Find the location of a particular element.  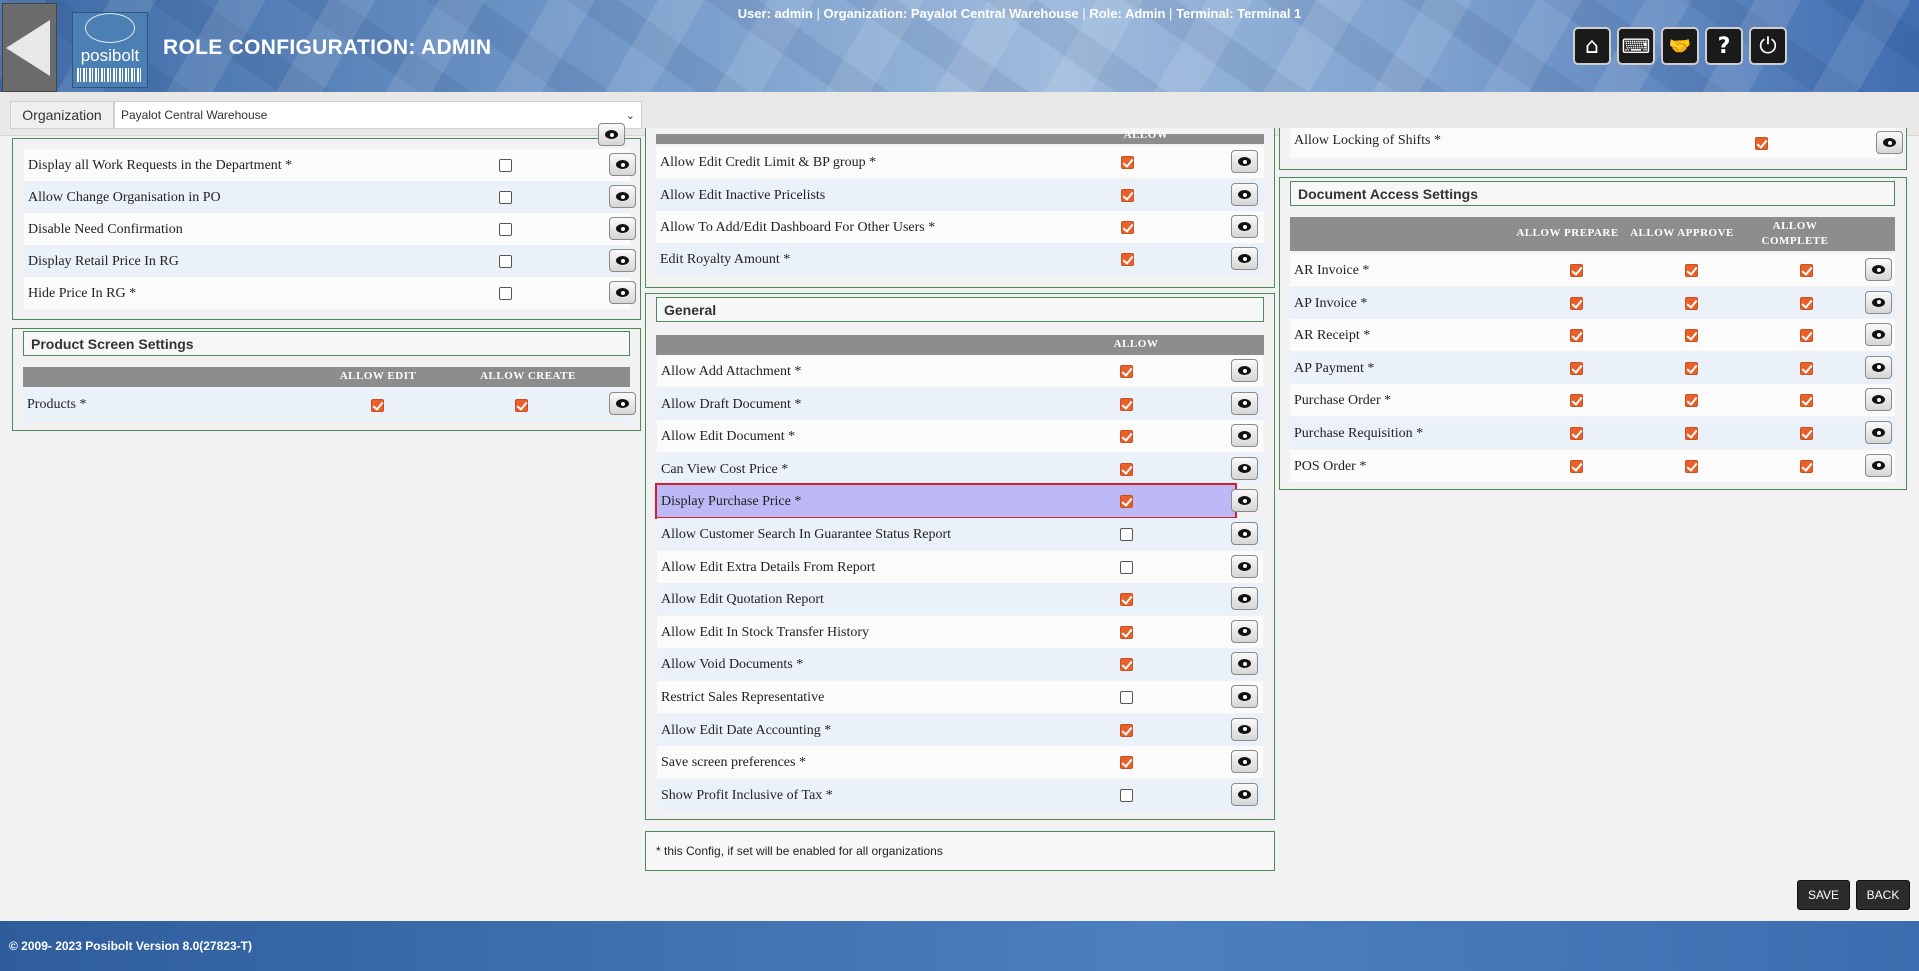

row-label: Allow Void Documents * is located at coordinates (732, 665).